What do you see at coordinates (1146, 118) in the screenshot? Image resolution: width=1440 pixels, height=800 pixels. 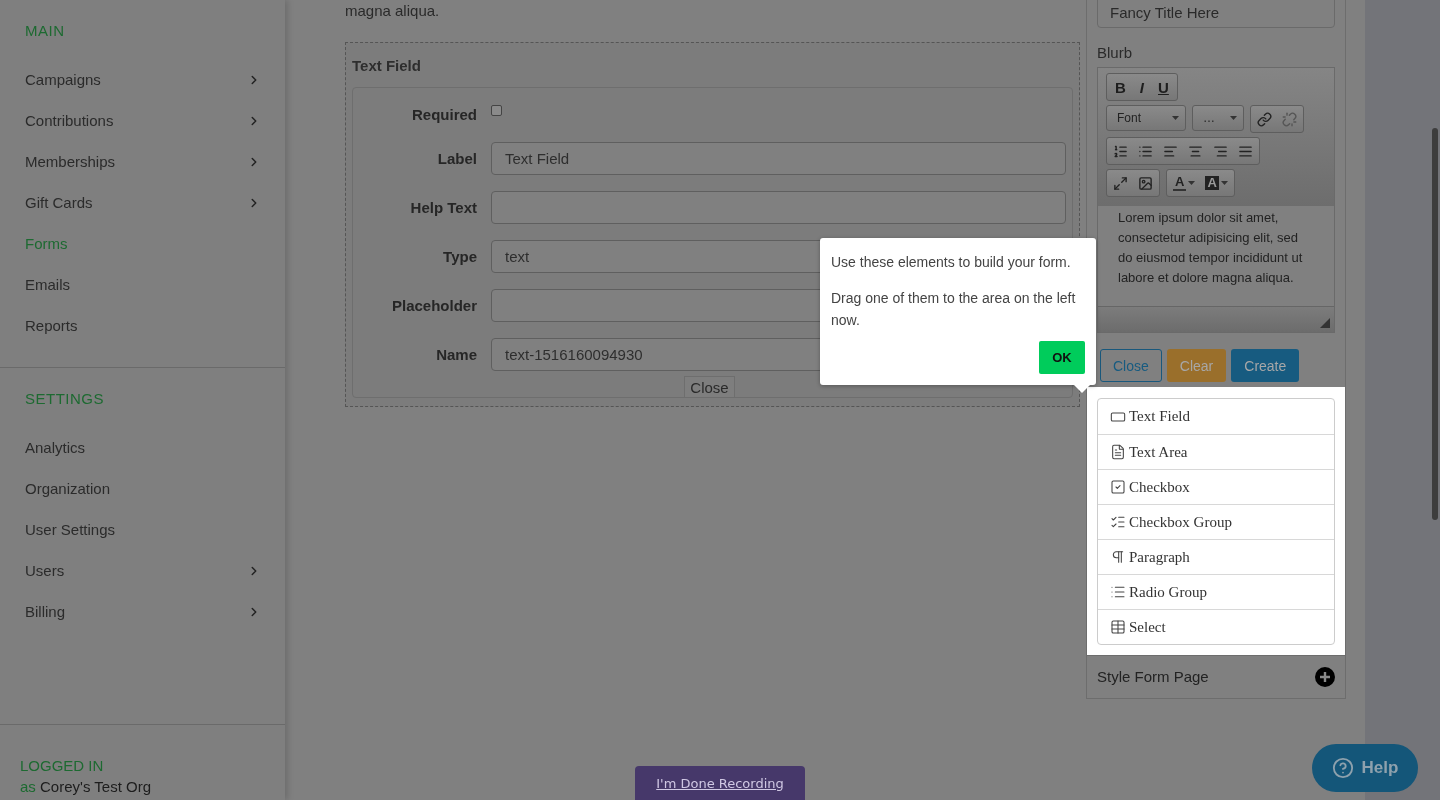 I see `font-dropdown: Font` at bounding box center [1146, 118].